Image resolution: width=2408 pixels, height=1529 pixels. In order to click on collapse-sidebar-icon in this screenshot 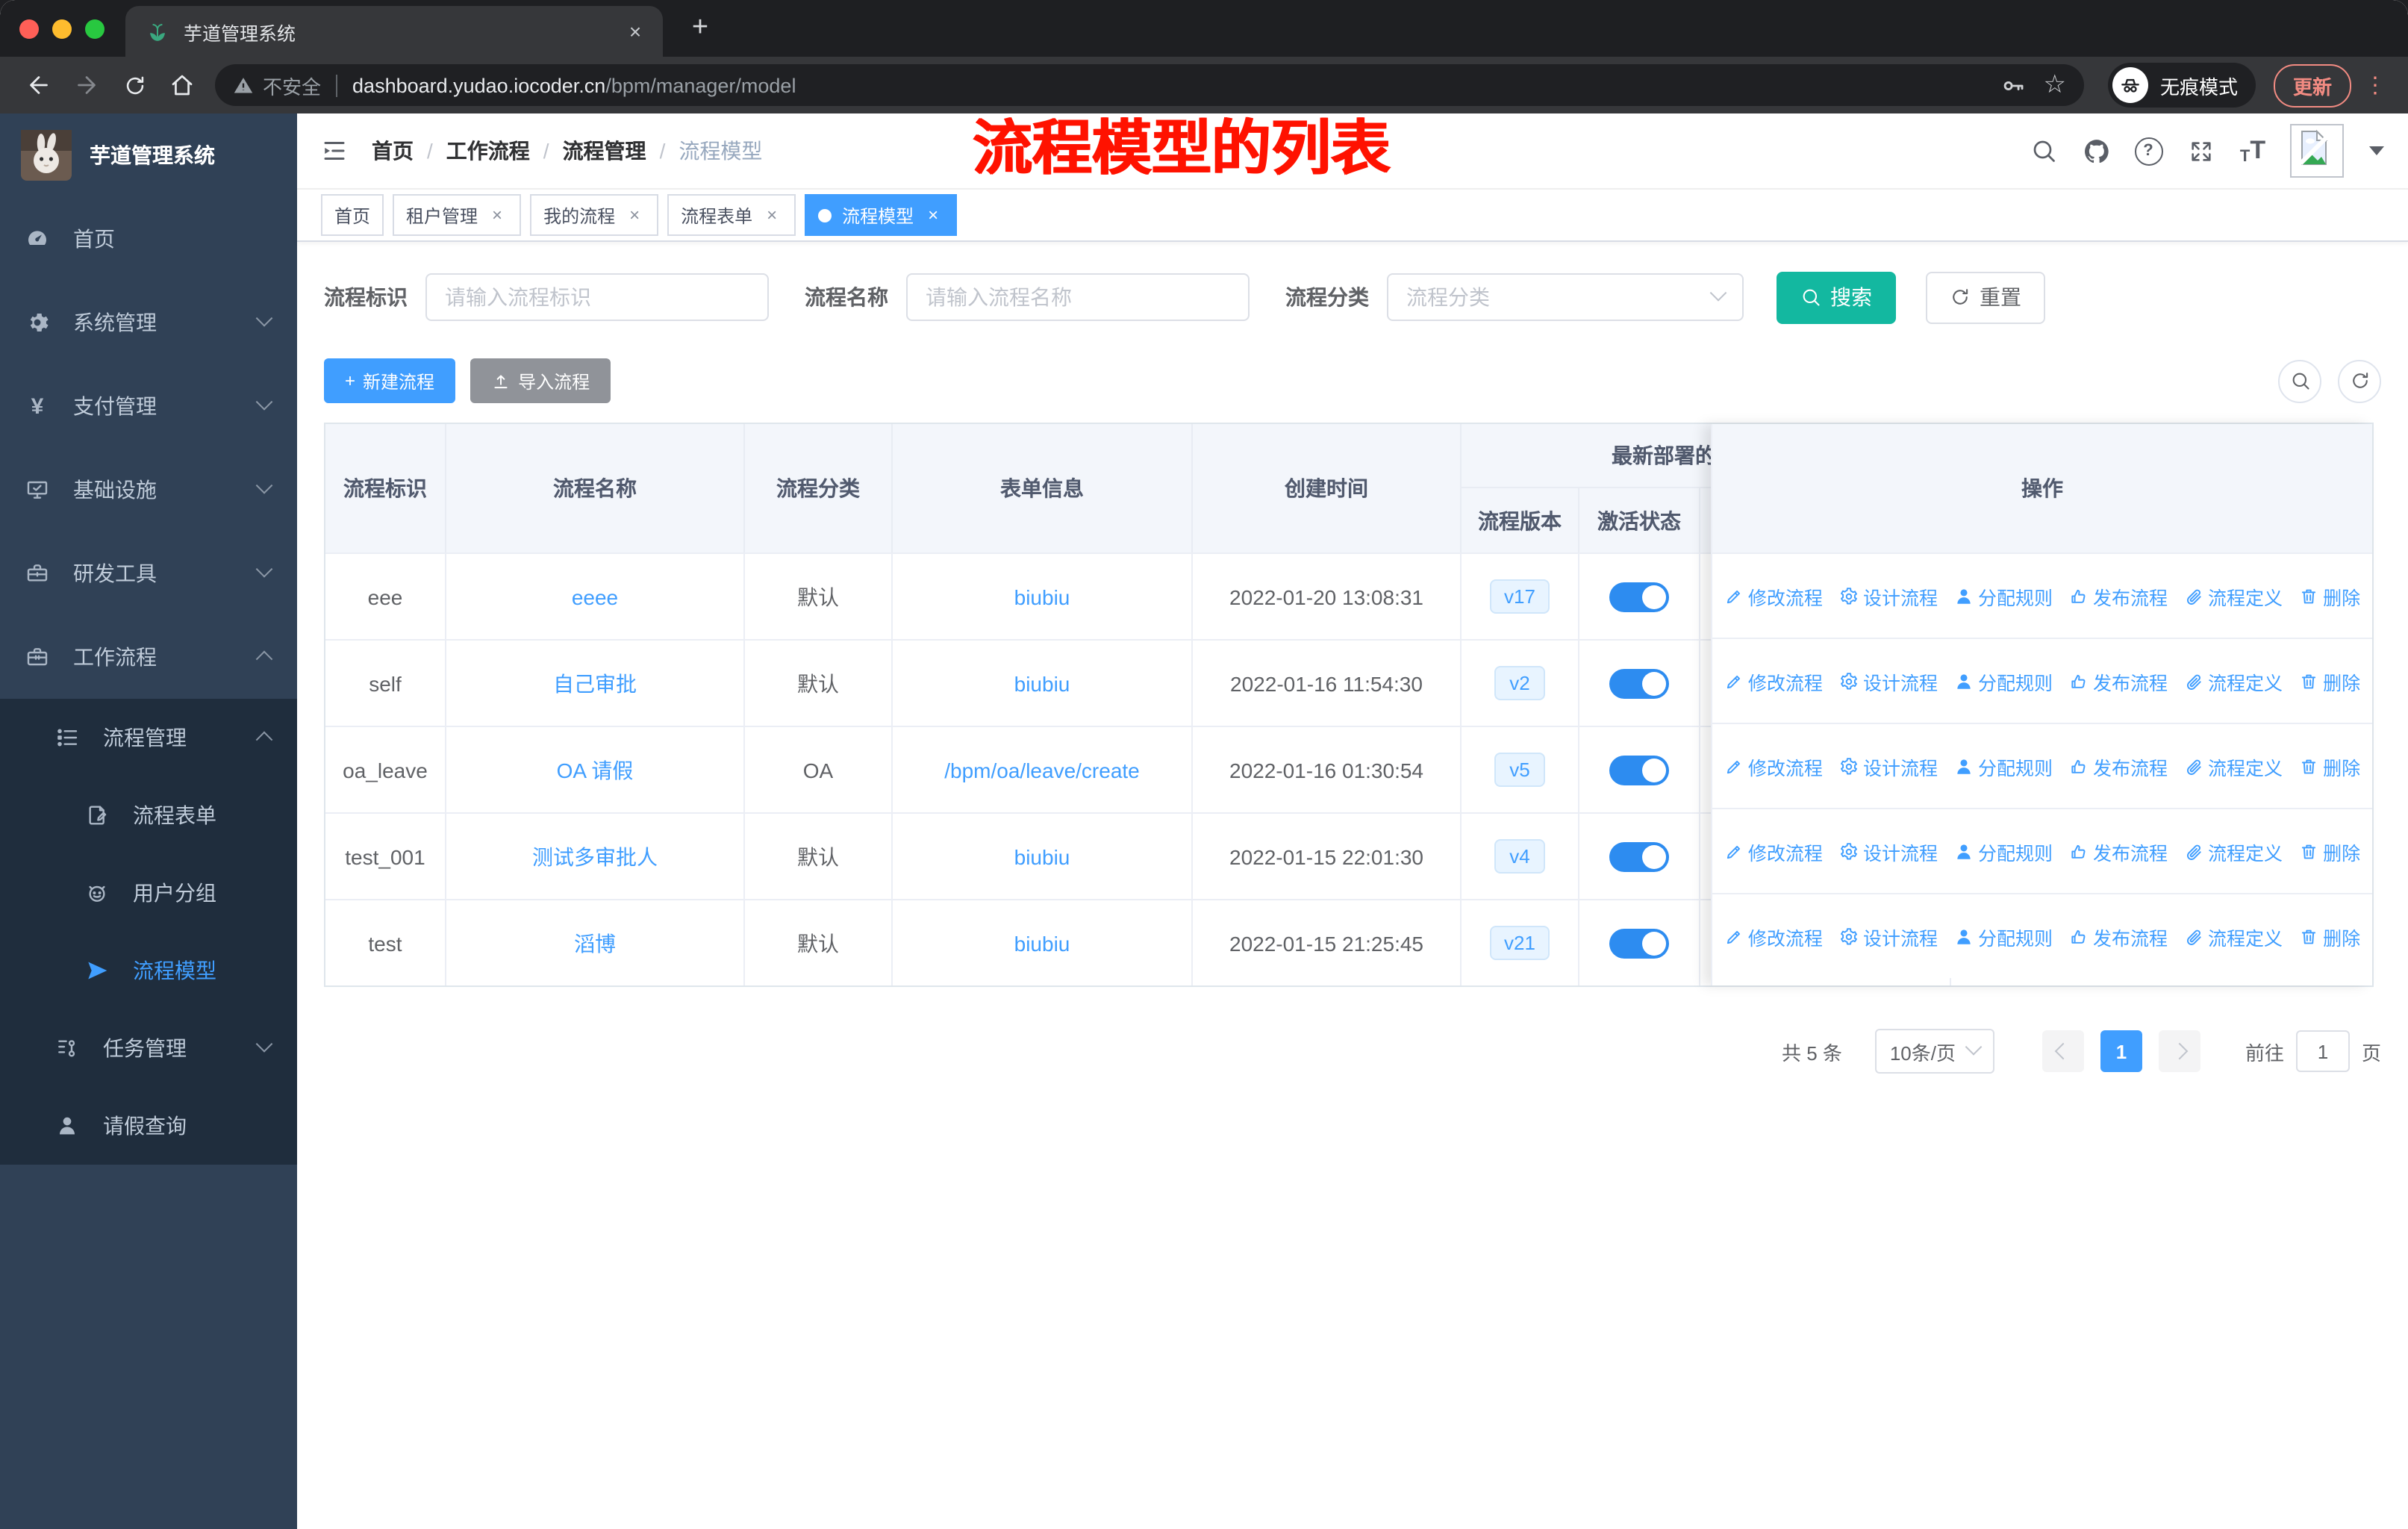, I will do `click(334, 150)`.